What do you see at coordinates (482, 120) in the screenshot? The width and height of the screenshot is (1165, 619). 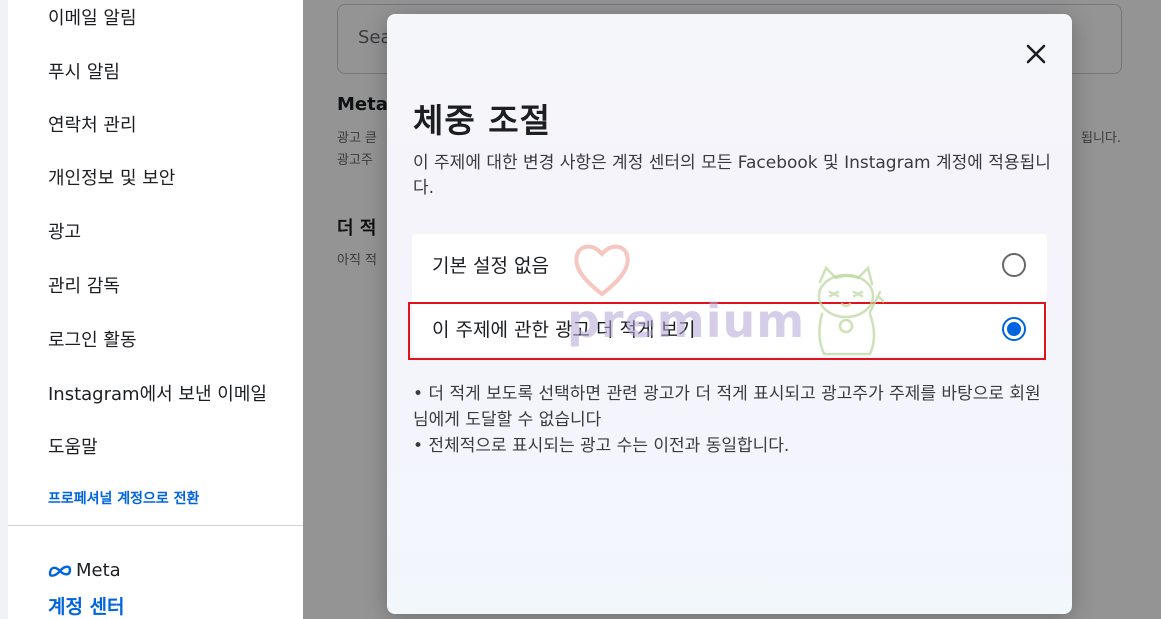 I see `dialog-title: 체중 조절` at bounding box center [482, 120].